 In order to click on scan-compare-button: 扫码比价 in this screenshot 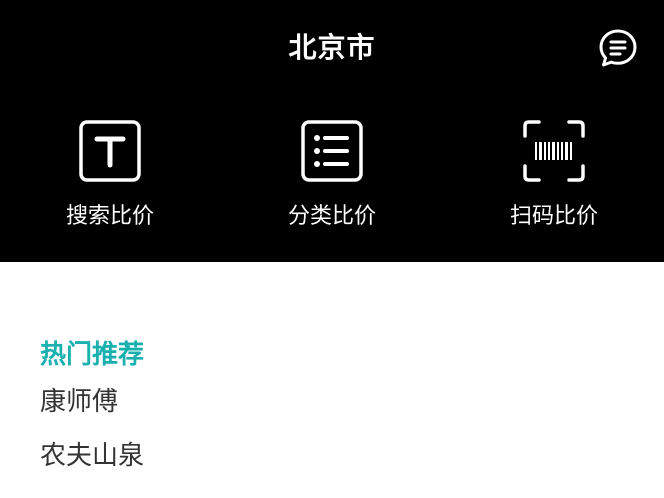, I will do `click(554, 174)`.